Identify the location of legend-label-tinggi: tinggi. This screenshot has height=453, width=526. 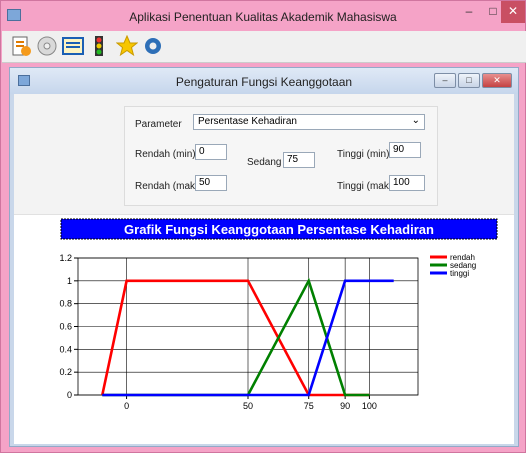
(459, 273).